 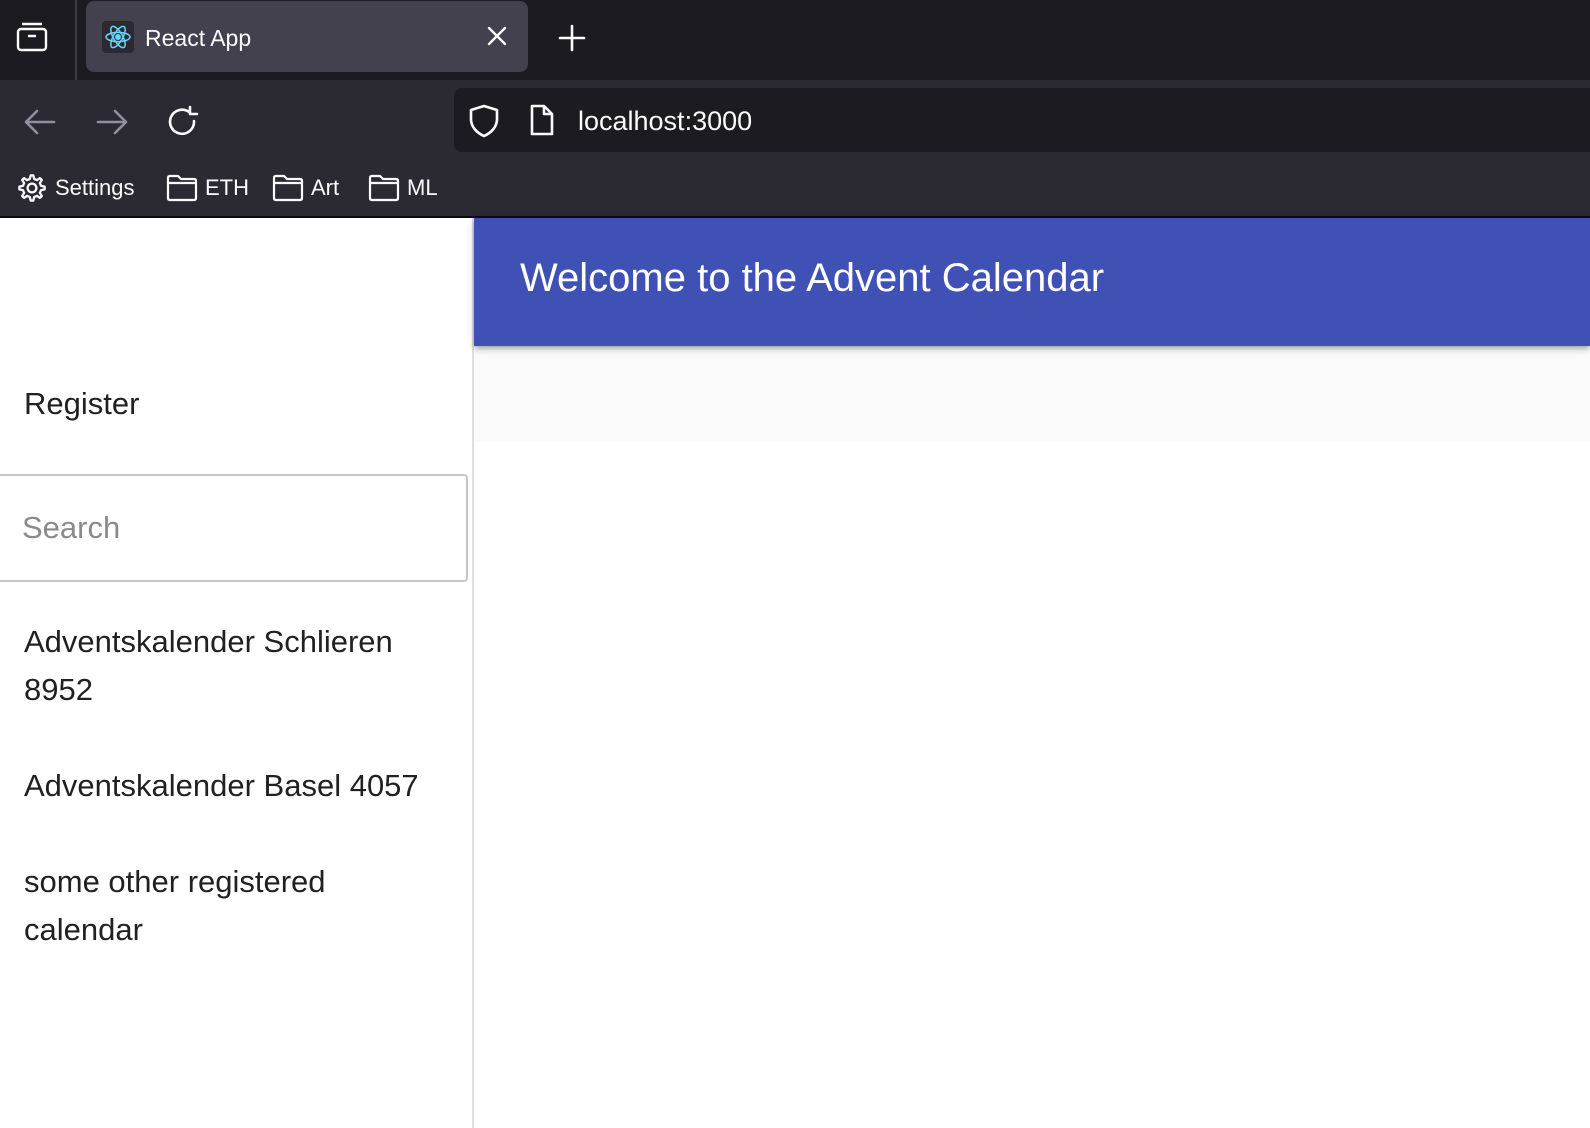 I want to click on new-tab-button, so click(x=572, y=38).